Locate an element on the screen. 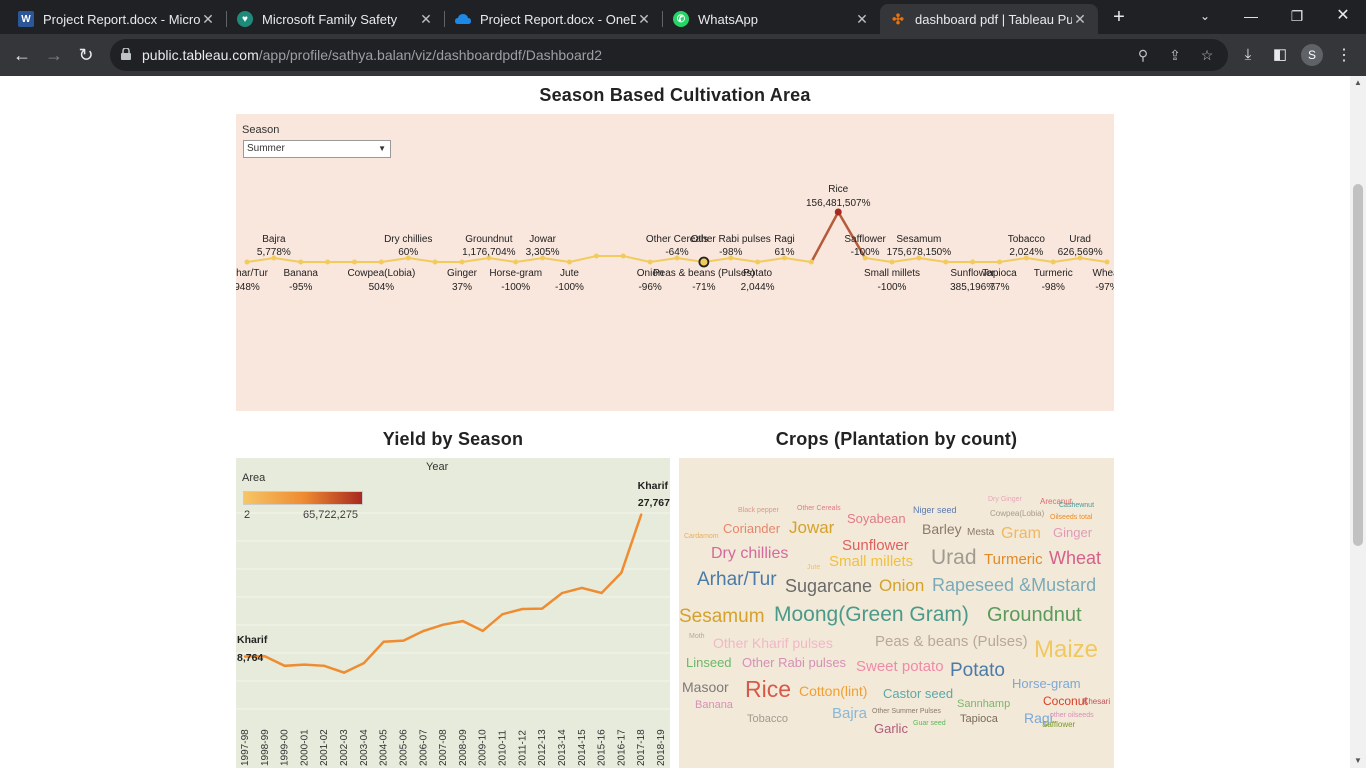 The width and height of the screenshot is (1366, 768). crop-word: Potato is located at coordinates (977, 670).